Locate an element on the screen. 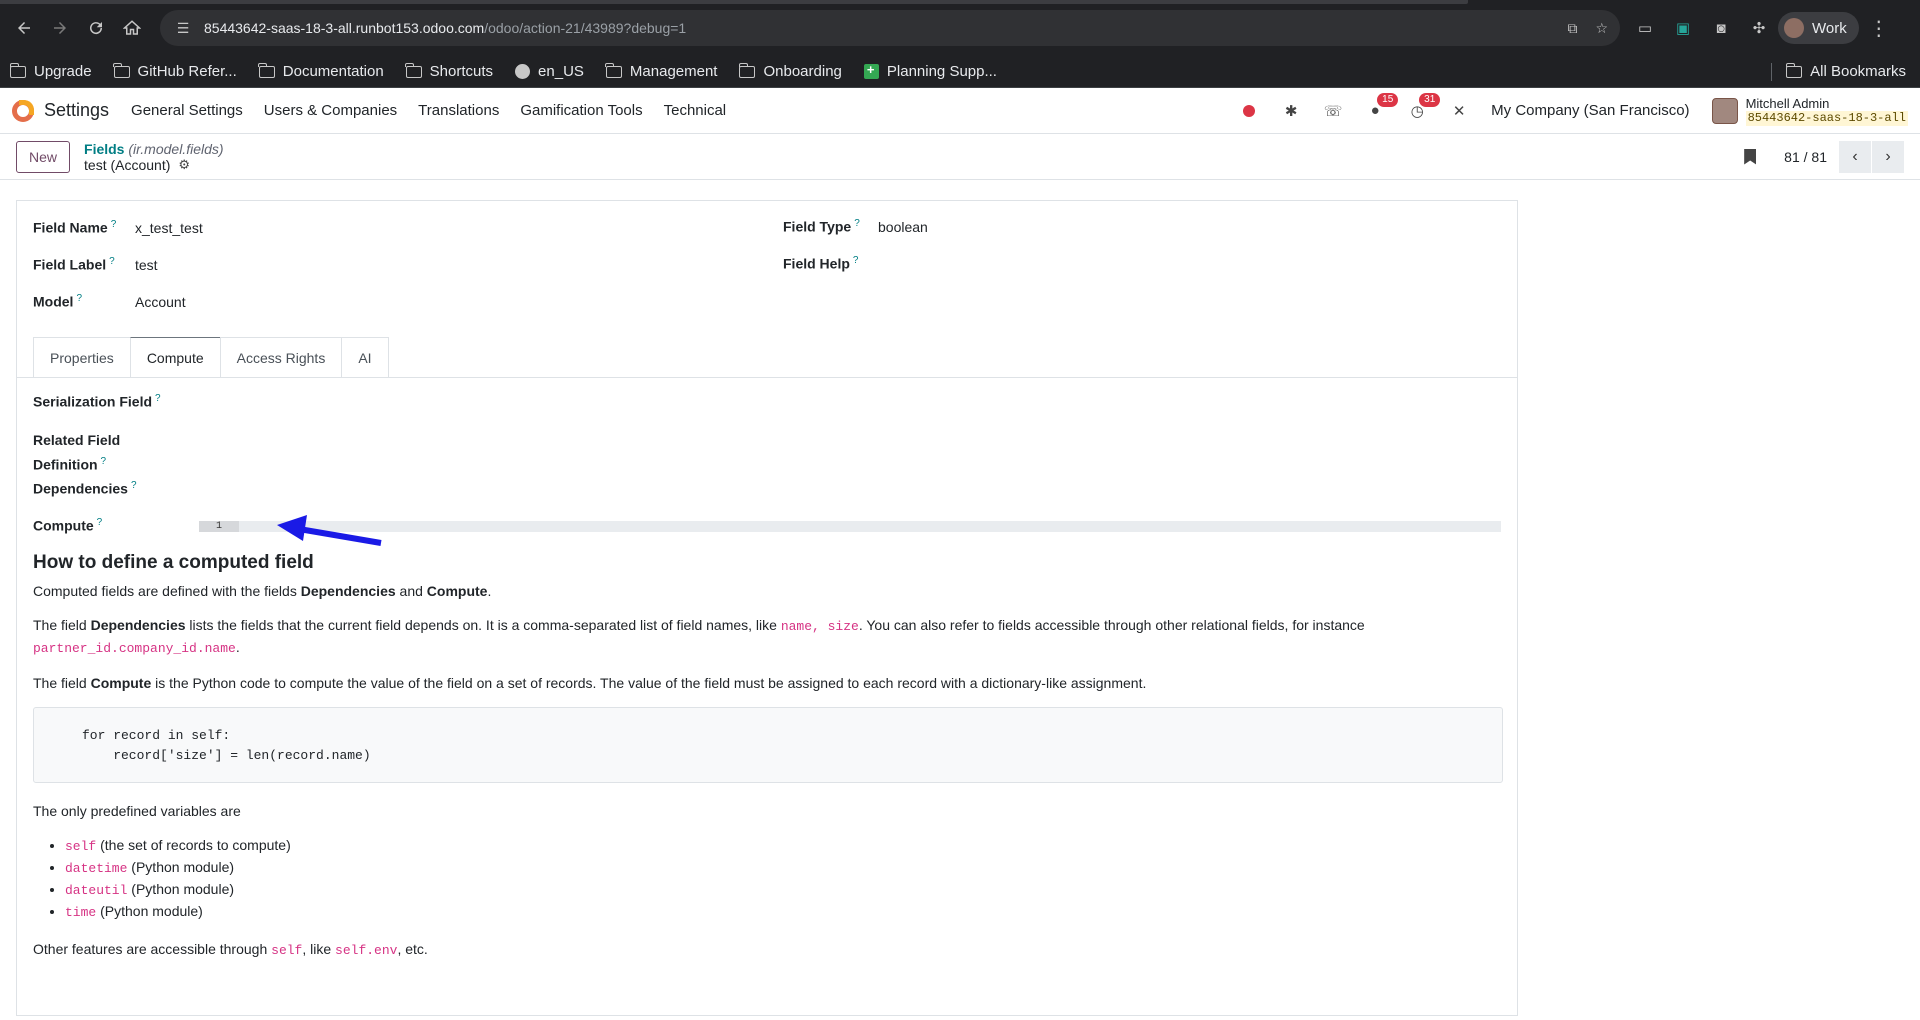  tools-icon: ✕ is located at coordinates (1459, 111).